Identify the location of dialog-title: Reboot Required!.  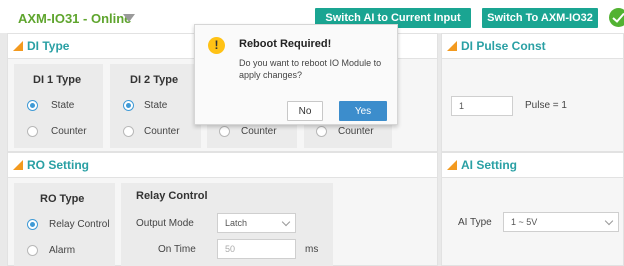
(285, 44).